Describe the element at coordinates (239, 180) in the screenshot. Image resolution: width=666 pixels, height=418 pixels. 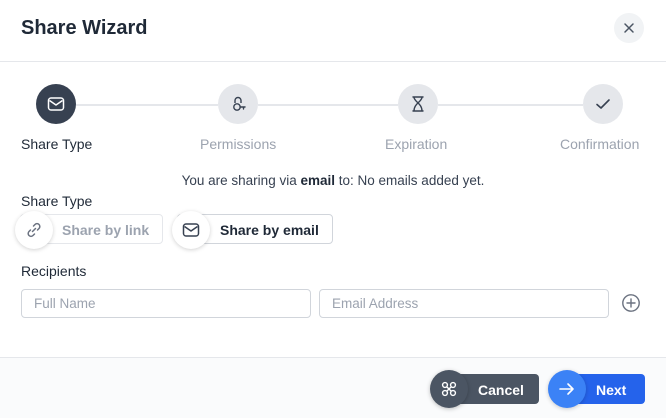
I see `summary-prefix: You are sharing via` at that location.